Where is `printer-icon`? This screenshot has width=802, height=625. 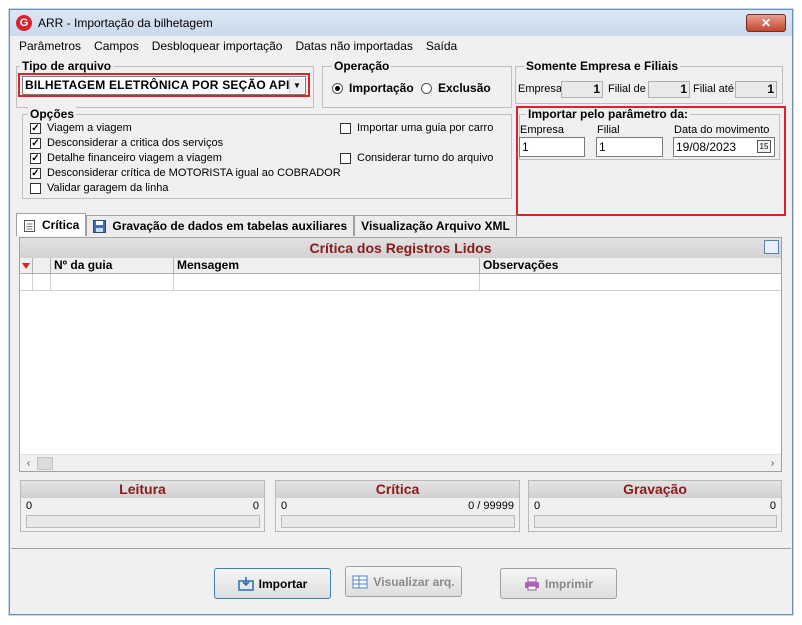 printer-icon is located at coordinates (531, 583).